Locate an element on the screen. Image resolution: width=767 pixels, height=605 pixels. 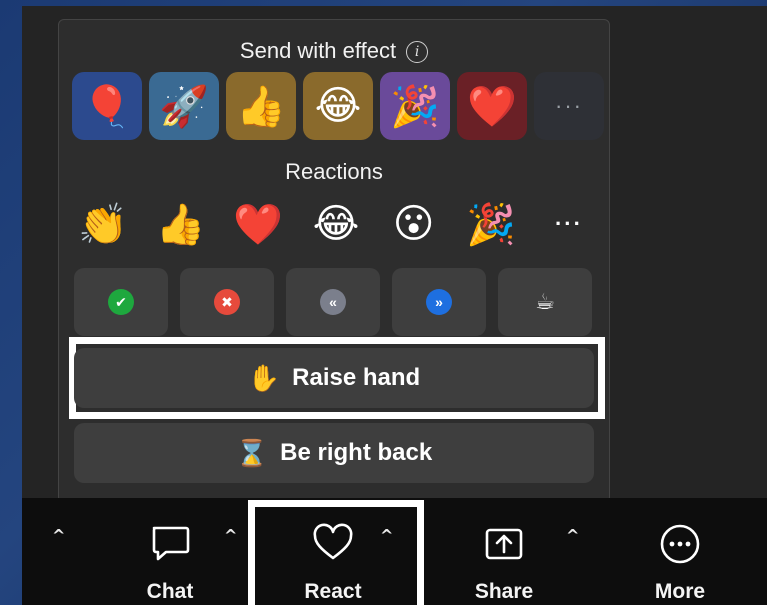
status-row: ✔ ✖ « » ☕ is located at coordinates (333, 302).